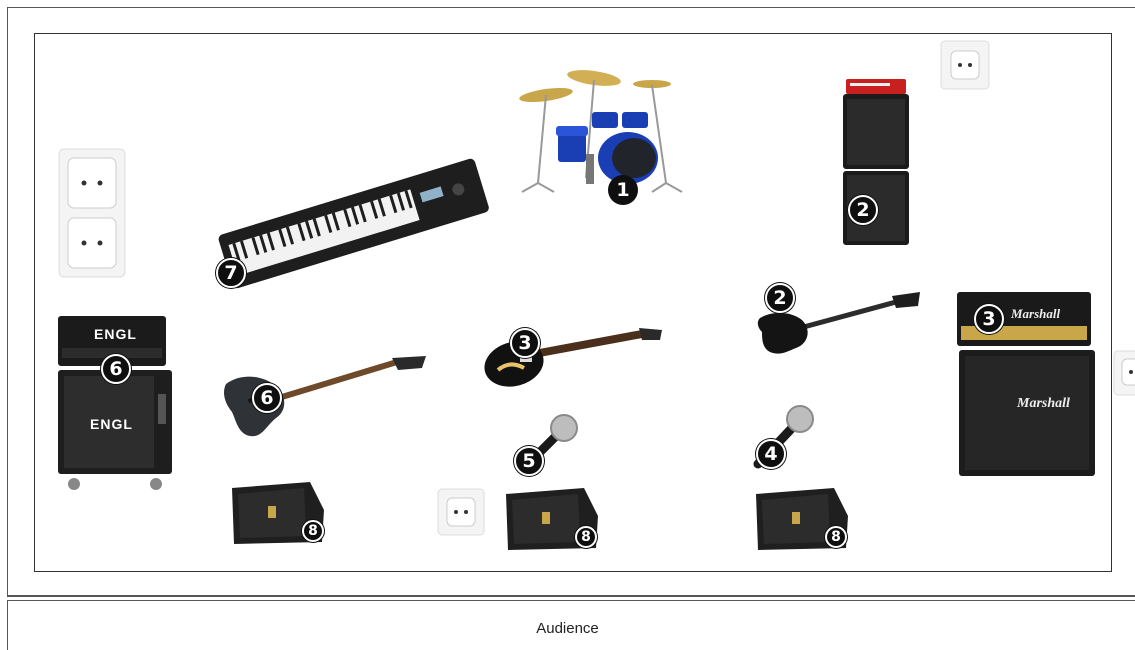 The width and height of the screenshot is (1135, 650). I want to click on marshall-logo-head: Marshall, so click(1036, 313).